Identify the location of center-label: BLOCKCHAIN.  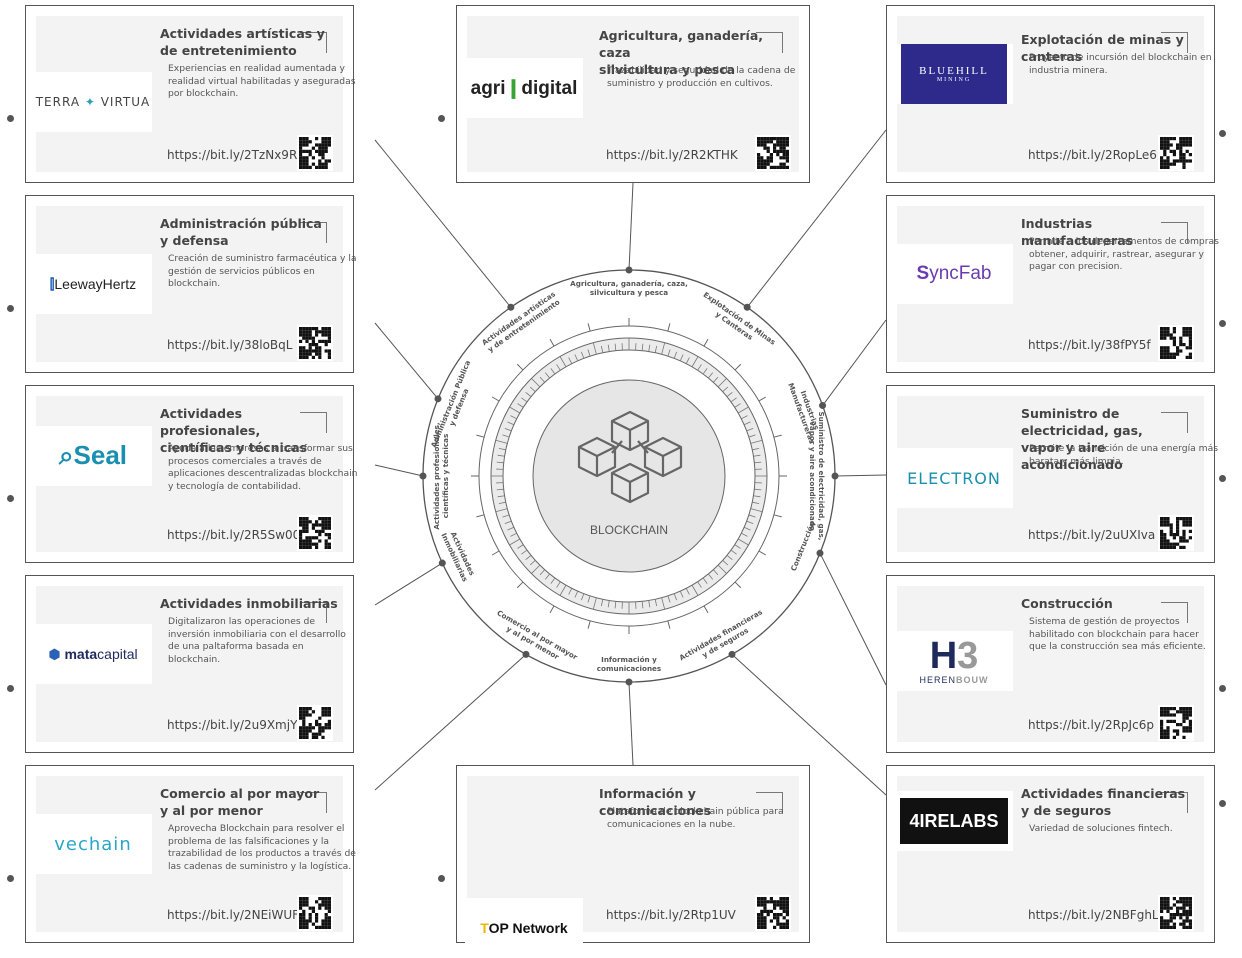
(629, 530).